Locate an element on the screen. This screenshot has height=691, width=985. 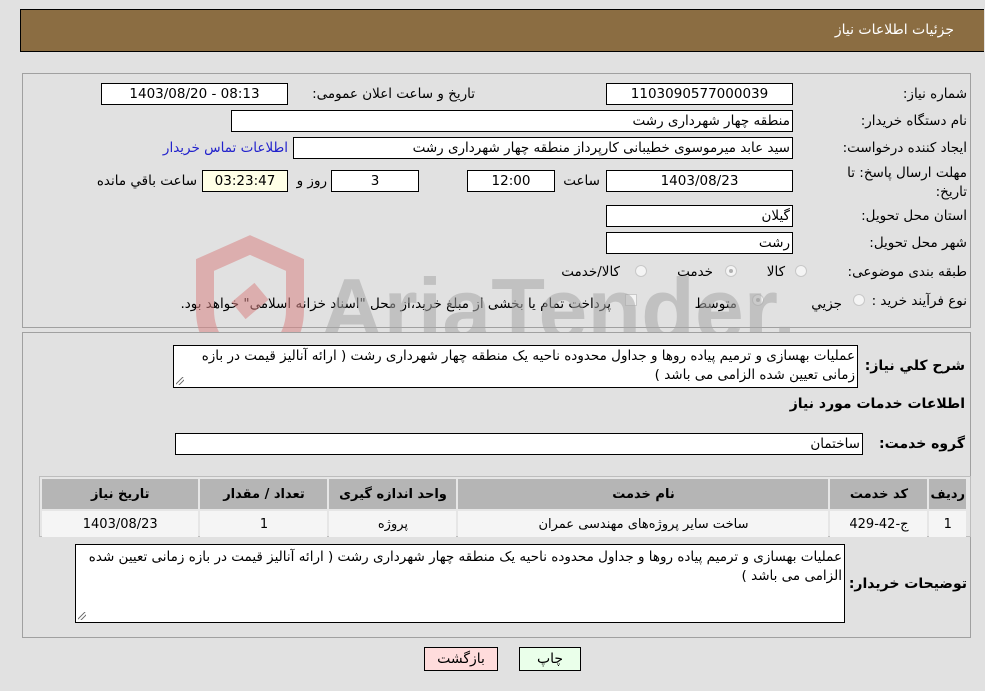
buyer-org-field: منطقه چهار شهرداری رشت is located at coordinates (512, 121).